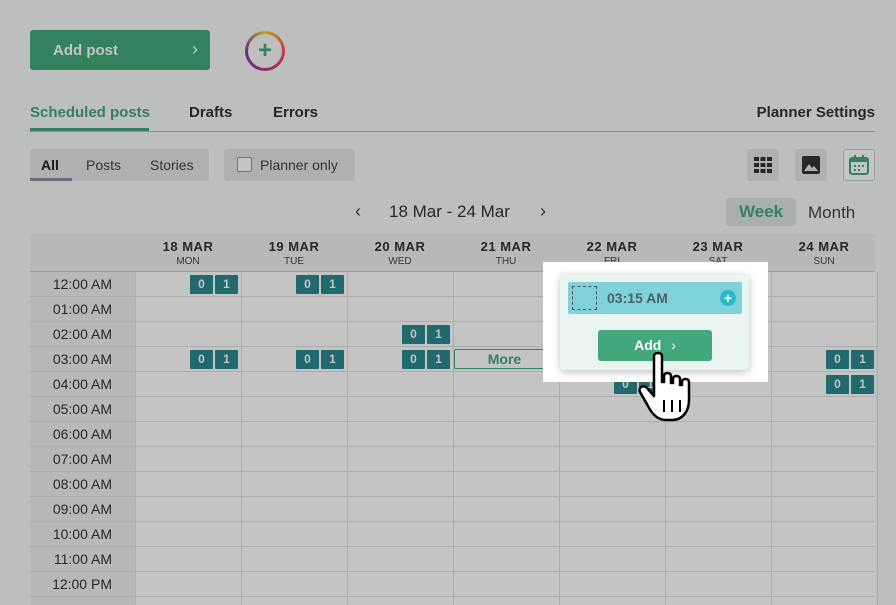  I want to click on image-icon, so click(811, 165).